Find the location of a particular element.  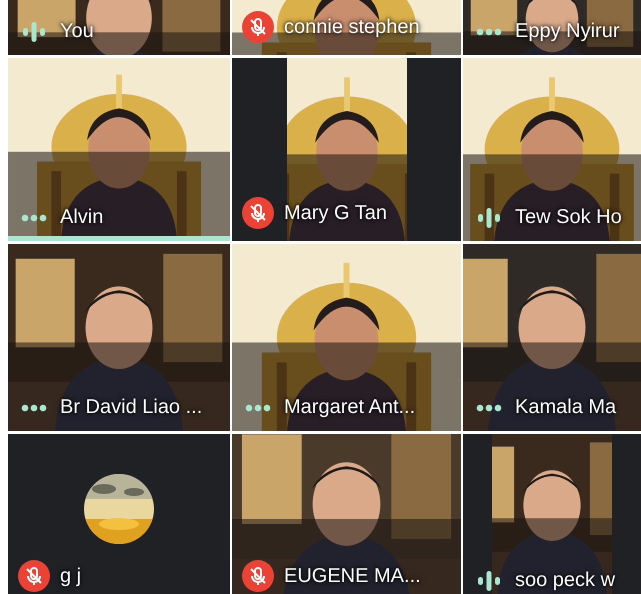

participant-name: Tew Sok Ho is located at coordinates (568, 217).